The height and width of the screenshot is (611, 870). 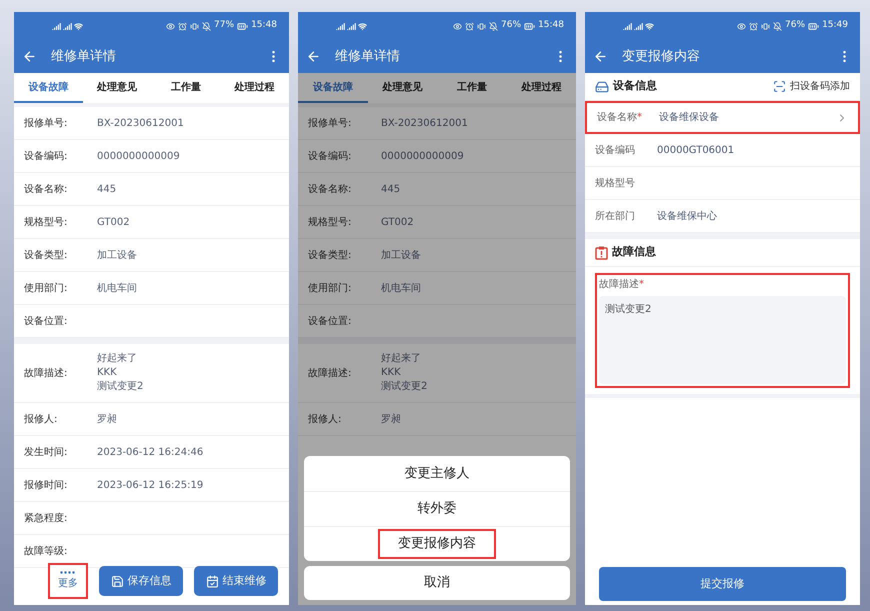 What do you see at coordinates (722, 117) in the screenshot?
I see `device-select-row: 设备名称* 设备维保设备` at bounding box center [722, 117].